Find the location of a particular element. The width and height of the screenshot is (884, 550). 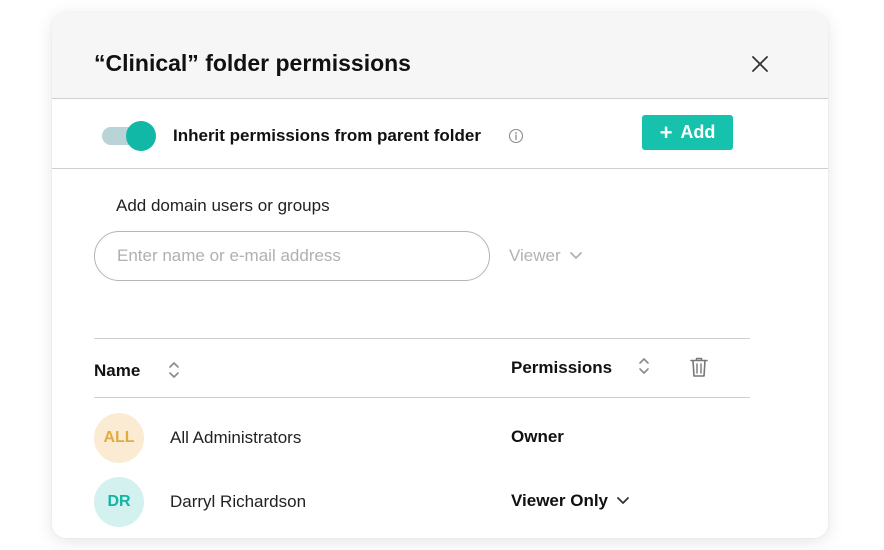

table-header-divider is located at coordinates (422, 397).